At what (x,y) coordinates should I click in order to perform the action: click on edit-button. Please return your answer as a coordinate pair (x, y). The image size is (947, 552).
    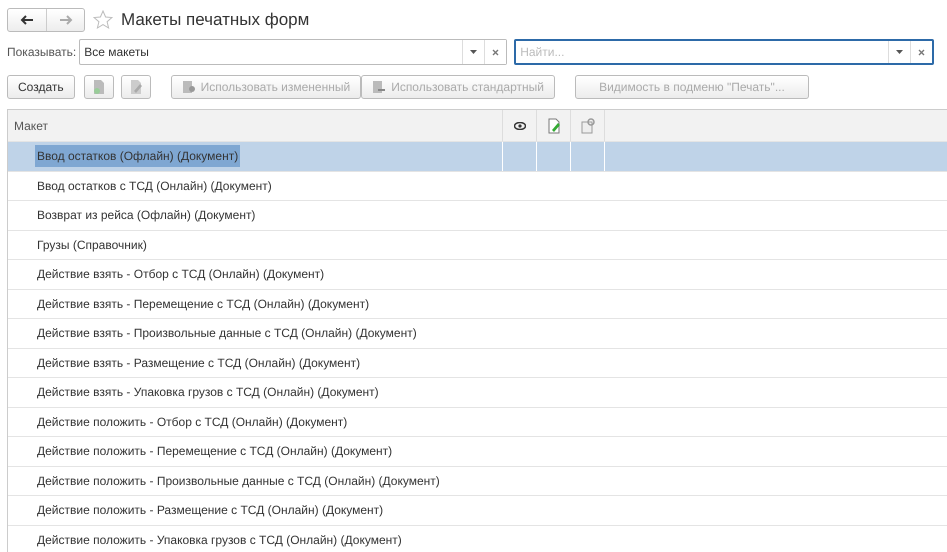
    Looking at the image, I should click on (135, 87).